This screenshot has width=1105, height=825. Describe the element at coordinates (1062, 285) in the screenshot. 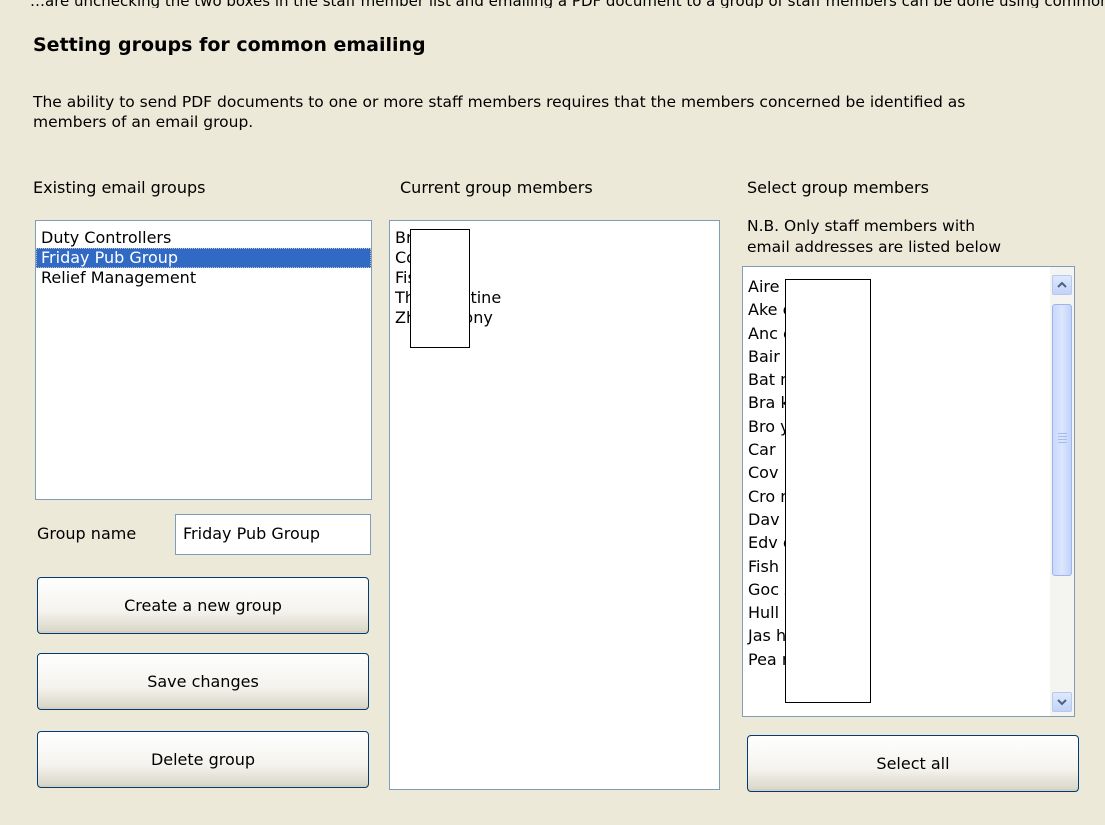

I see `scroll-up-arrow-icon` at that location.